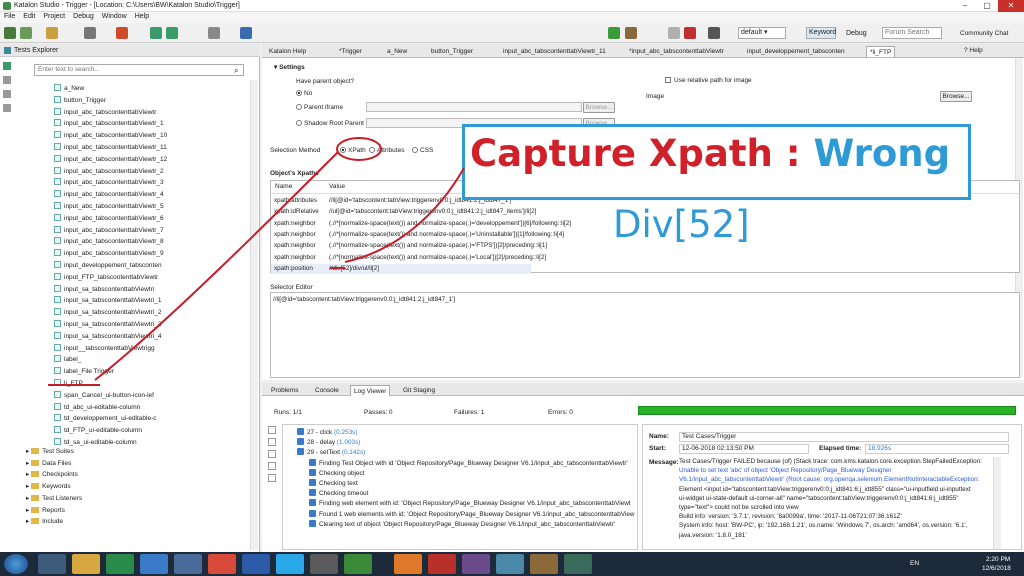 This screenshot has height=576, width=1024. What do you see at coordinates (109, 171) in the screenshot?
I see `tree-item: input_abc_tabscontenttabViewtr_2` at bounding box center [109, 171].